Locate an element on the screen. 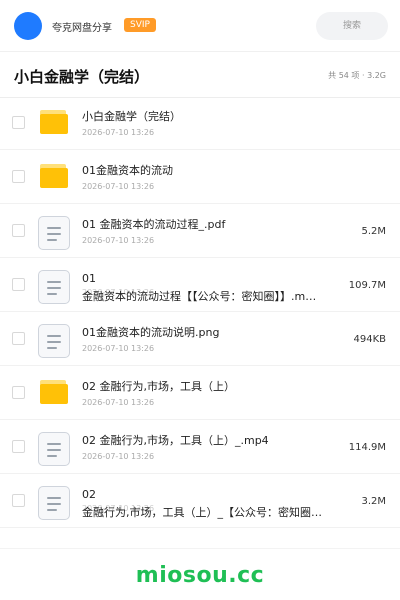  file-name: 01金融资本的流动 is located at coordinates (127, 170).